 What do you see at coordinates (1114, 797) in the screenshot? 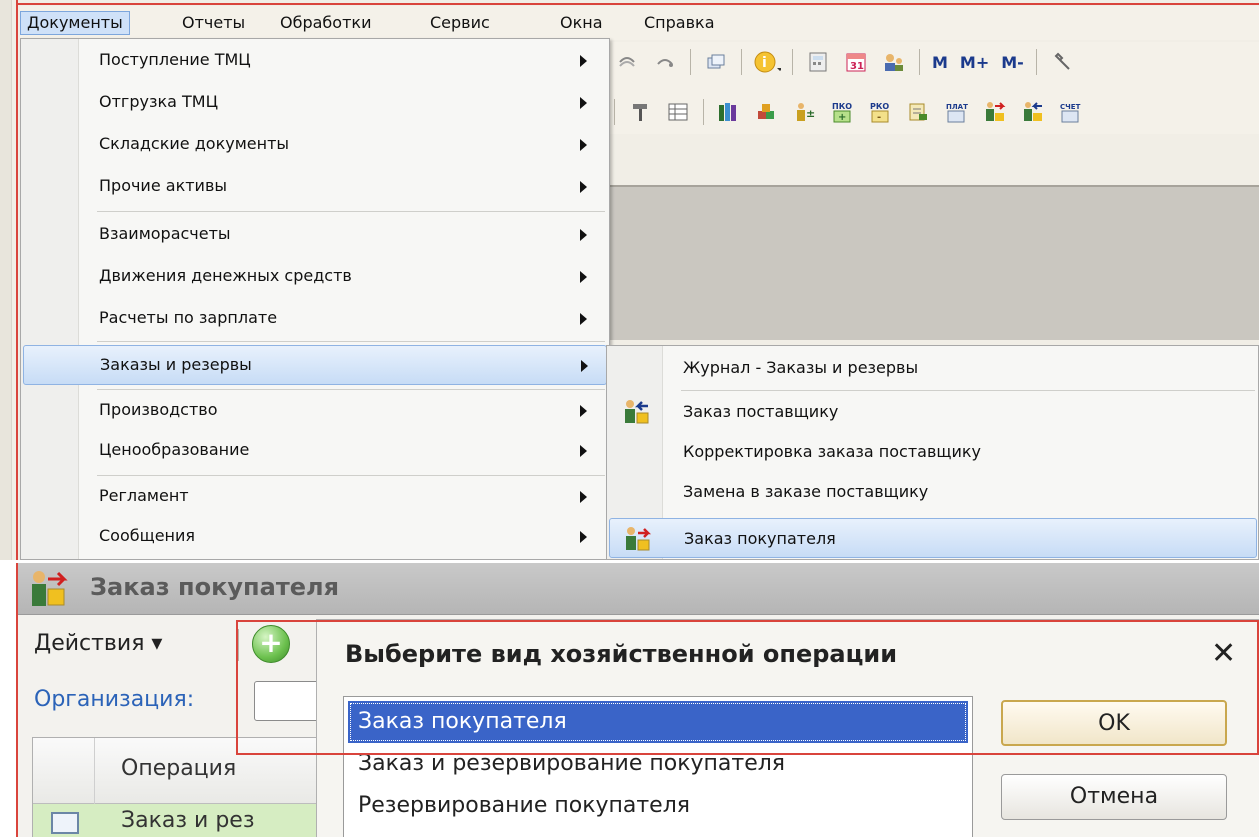
I see `cancel-button: Отмена` at bounding box center [1114, 797].